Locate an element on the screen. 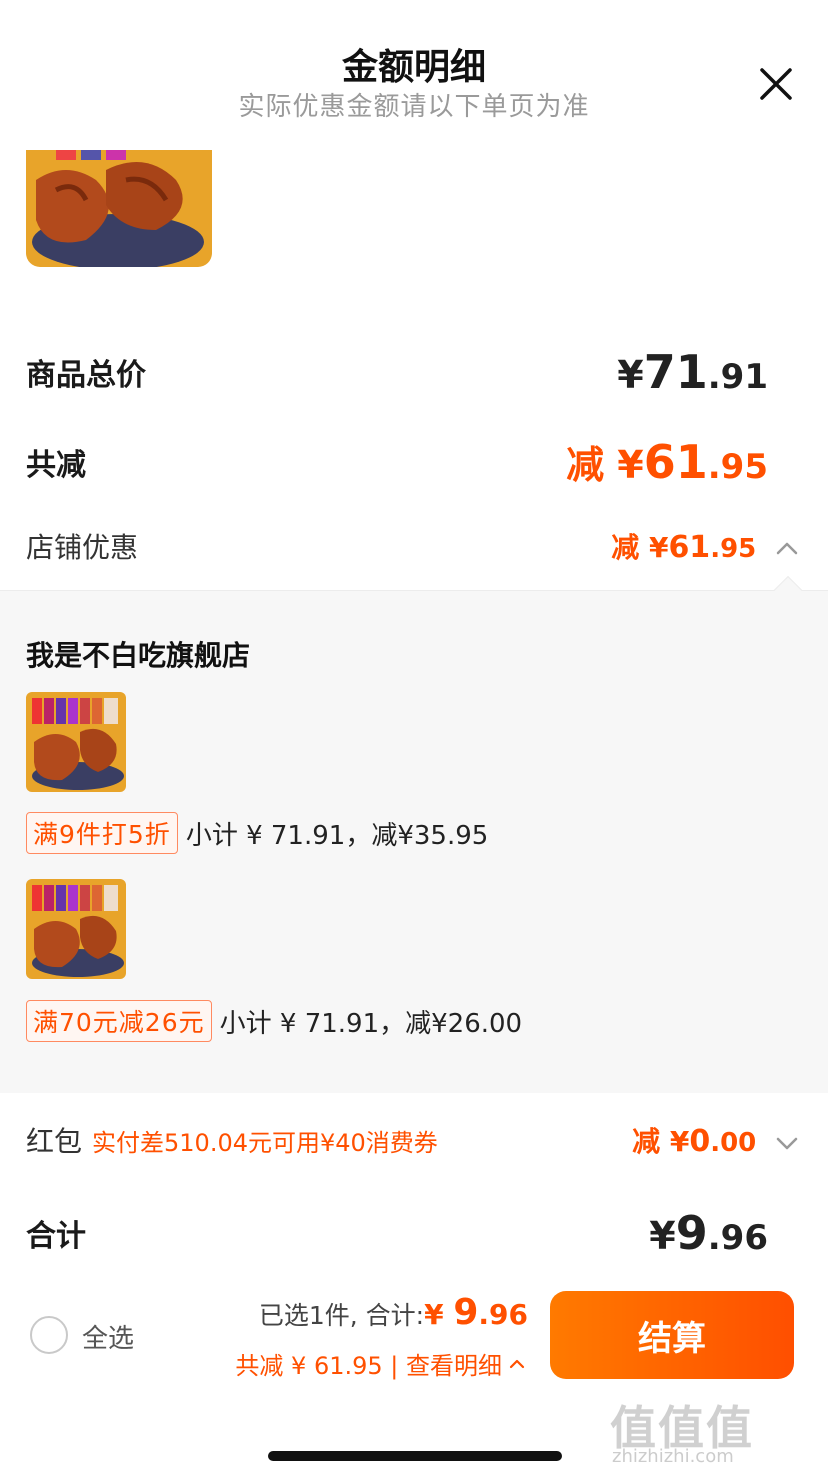 This screenshot has height=1478, width=828. total-reduce-price: 减 ¥61.95 is located at coordinates (667, 462).